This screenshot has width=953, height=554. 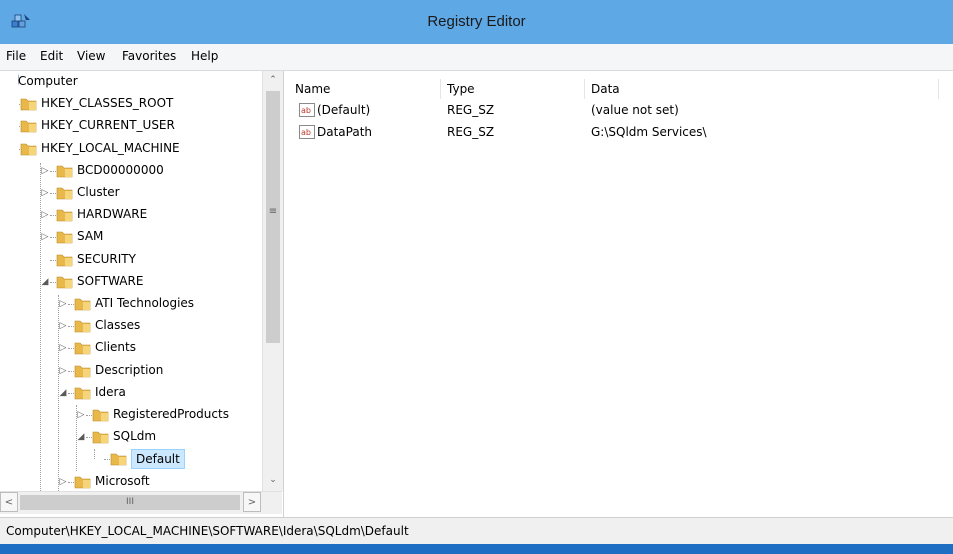 What do you see at coordinates (149, 56) in the screenshot?
I see `menu-favorites: Favorites` at bounding box center [149, 56].